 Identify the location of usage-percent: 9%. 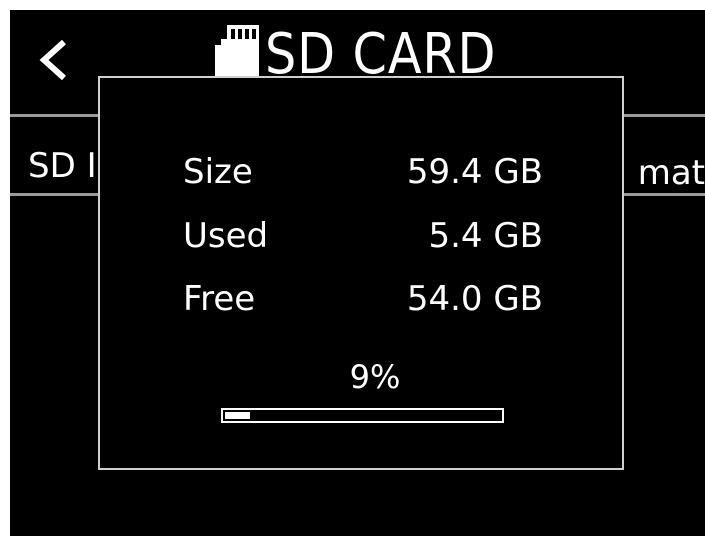
(375, 377).